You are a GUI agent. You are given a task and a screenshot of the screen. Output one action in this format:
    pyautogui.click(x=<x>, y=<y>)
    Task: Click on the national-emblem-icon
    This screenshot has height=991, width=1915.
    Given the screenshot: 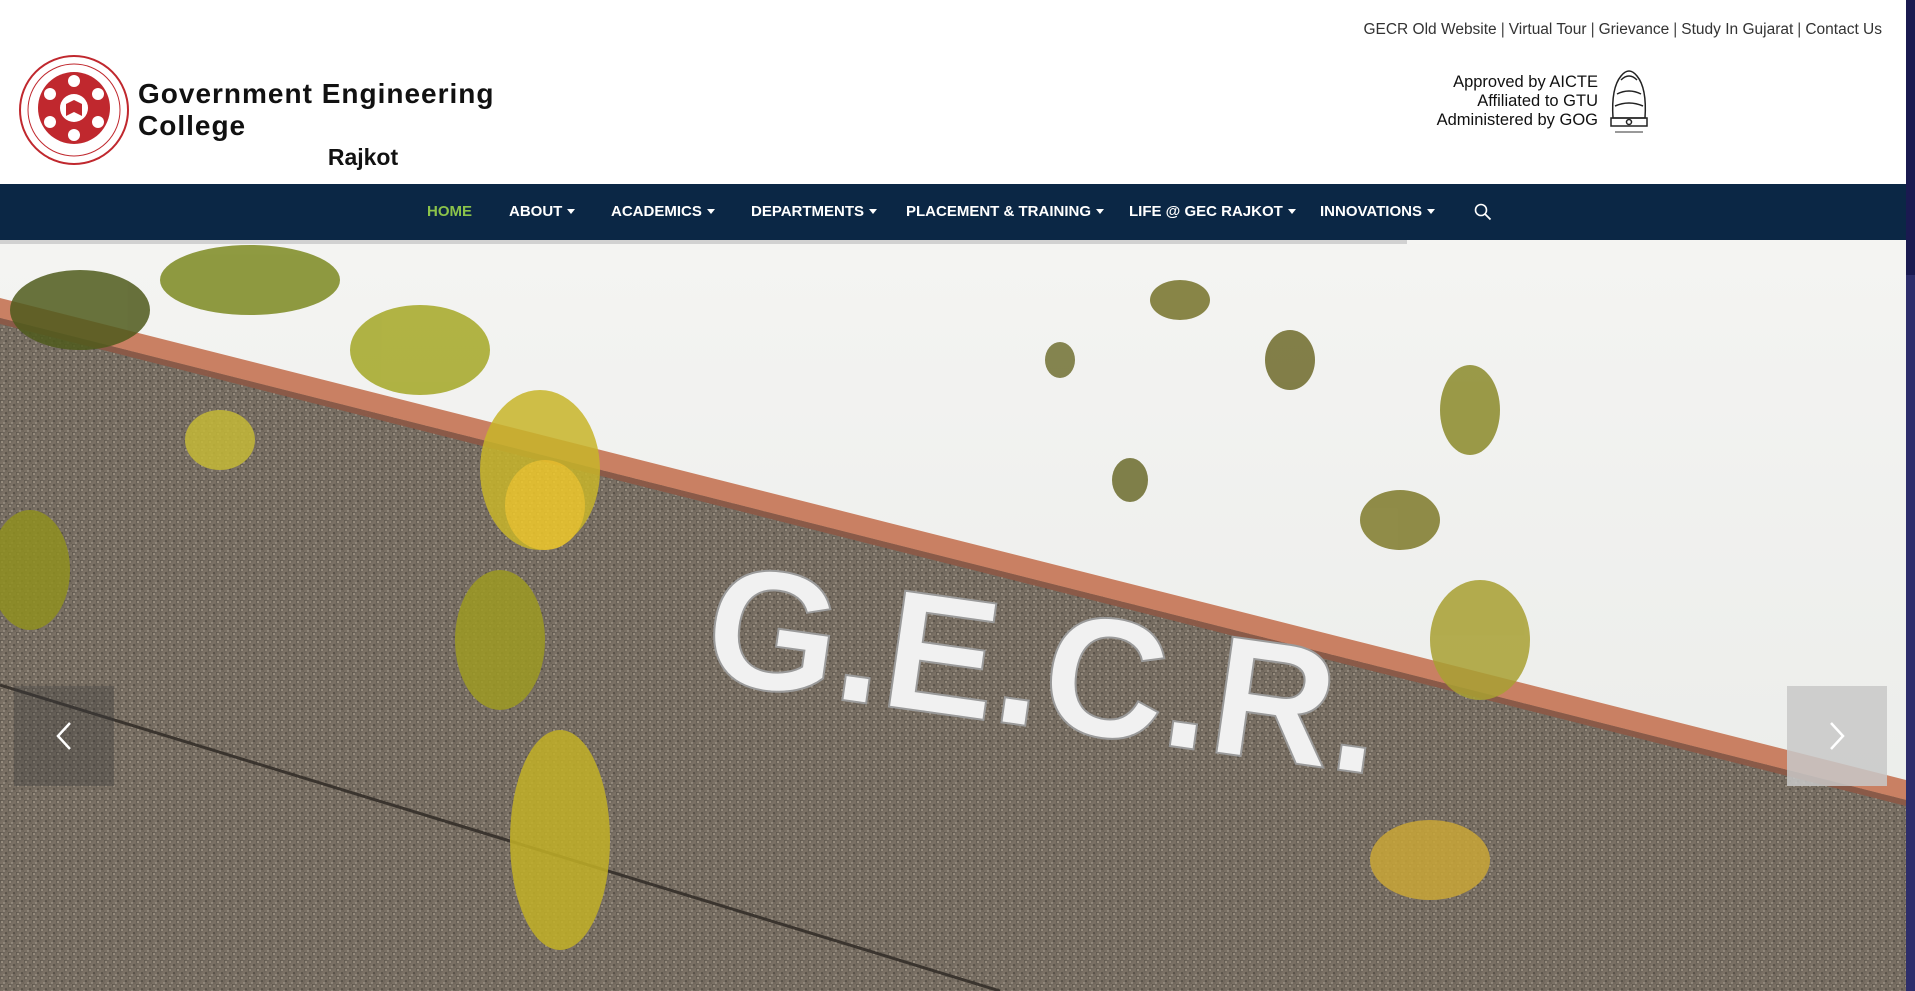 What is the action you would take?
    pyautogui.click(x=1629, y=98)
    